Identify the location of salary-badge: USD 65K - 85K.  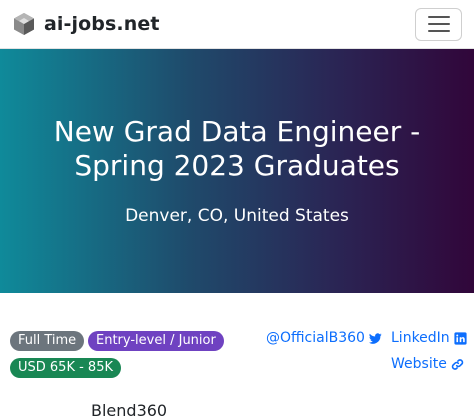
(65, 368).